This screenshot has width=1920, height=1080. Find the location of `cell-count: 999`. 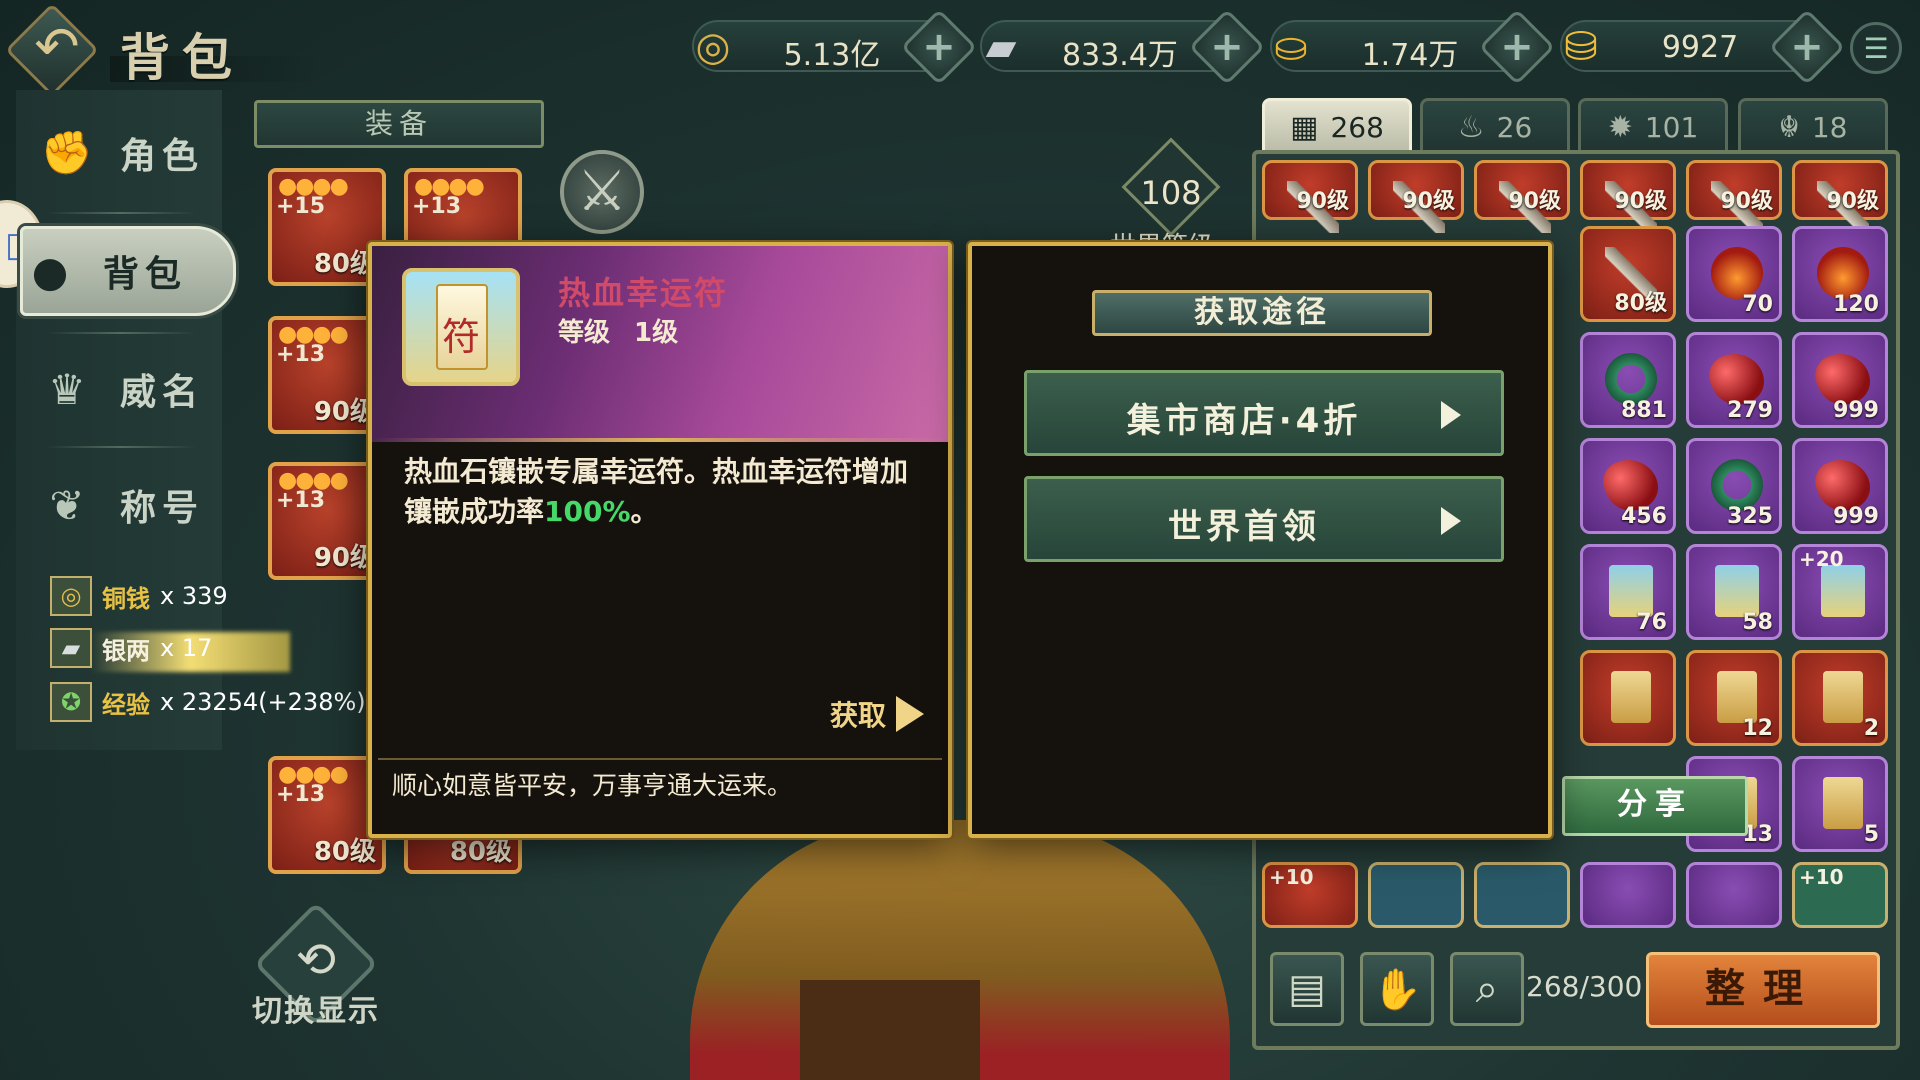

cell-count: 999 is located at coordinates (1856, 410).